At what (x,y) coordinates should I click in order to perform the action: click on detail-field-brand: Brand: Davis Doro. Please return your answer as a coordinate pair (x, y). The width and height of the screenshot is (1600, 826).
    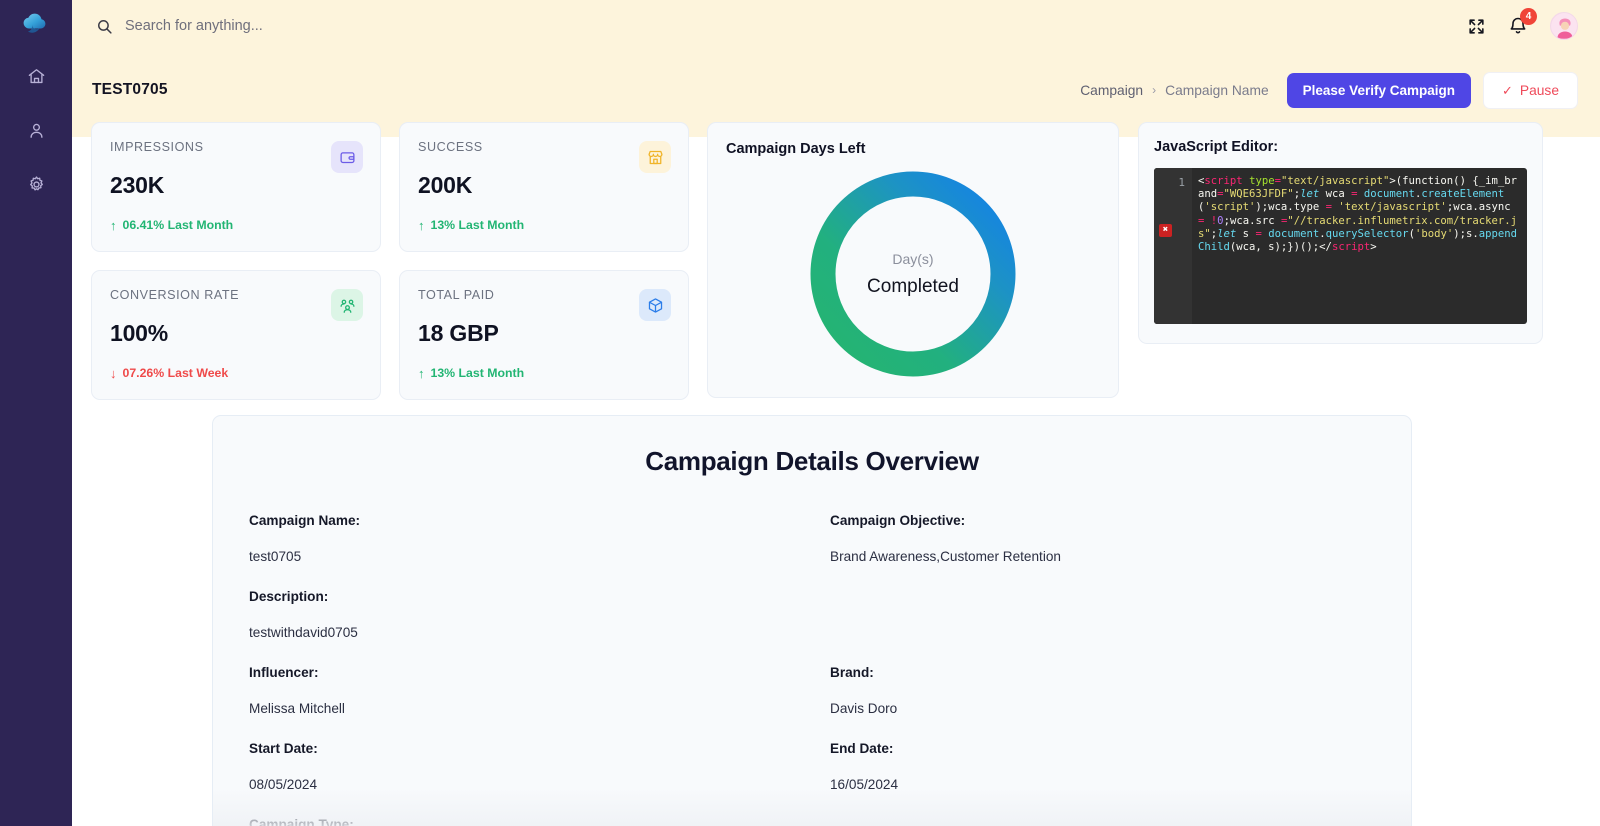
    Looking at the image, I should click on (1102, 703).